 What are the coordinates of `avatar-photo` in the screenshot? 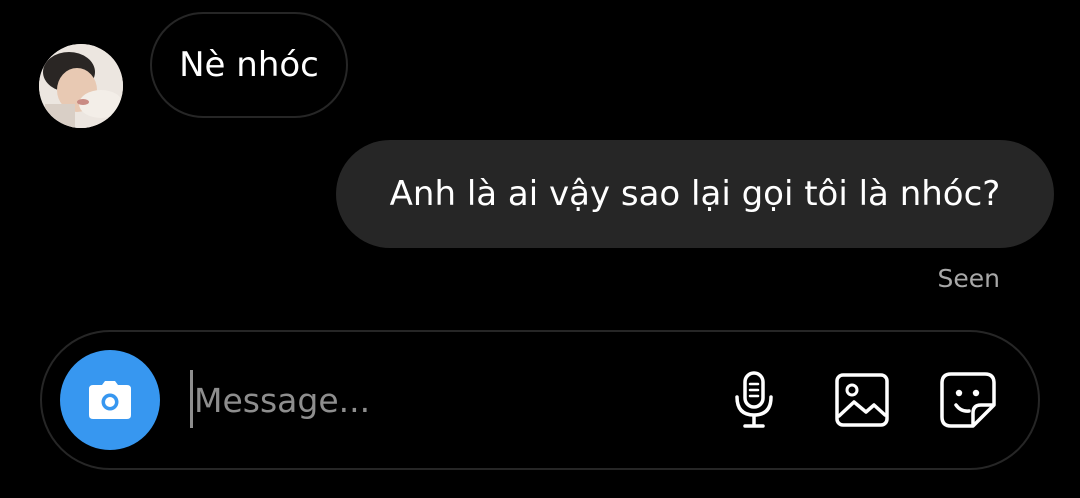 It's located at (81, 86).